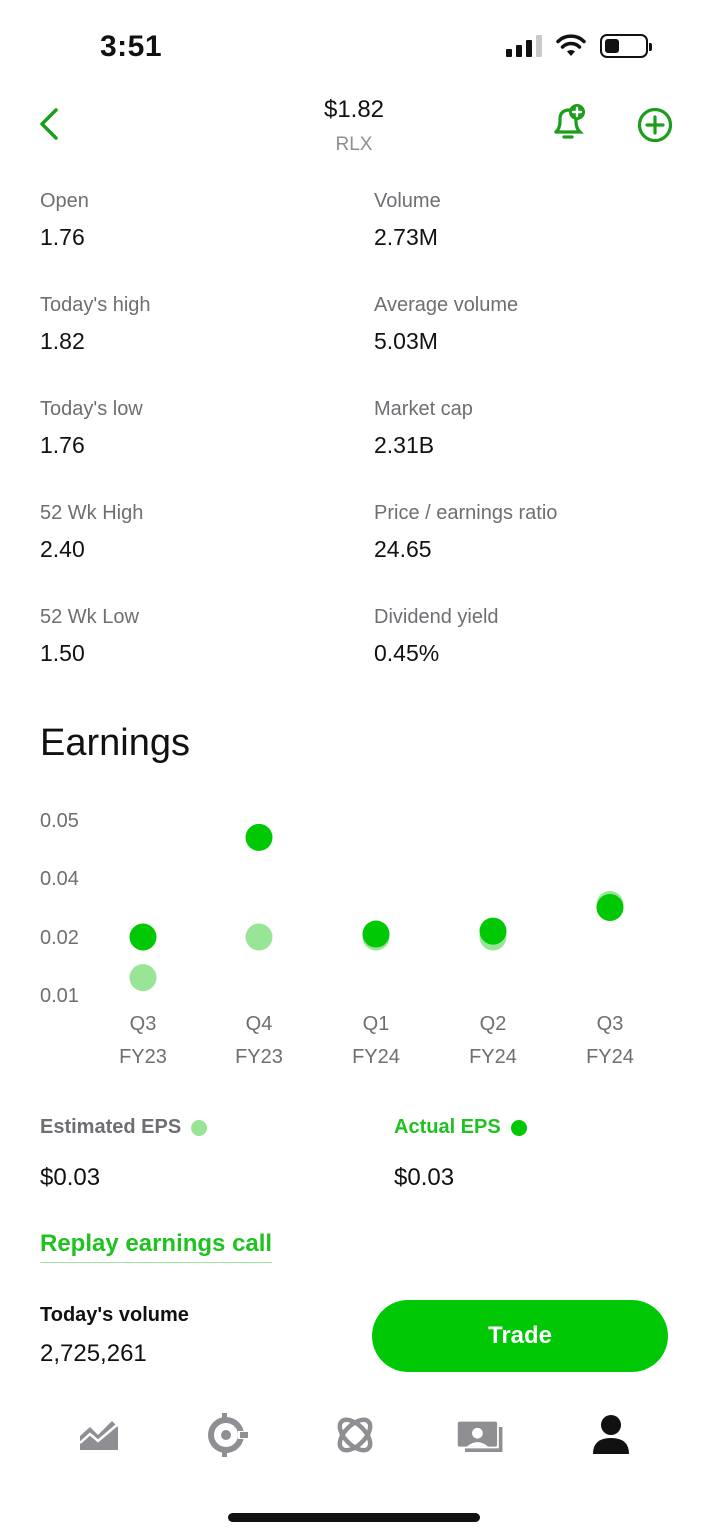 The width and height of the screenshot is (708, 1536). I want to click on todays-volume-value: 2,725,261, so click(93, 1353).